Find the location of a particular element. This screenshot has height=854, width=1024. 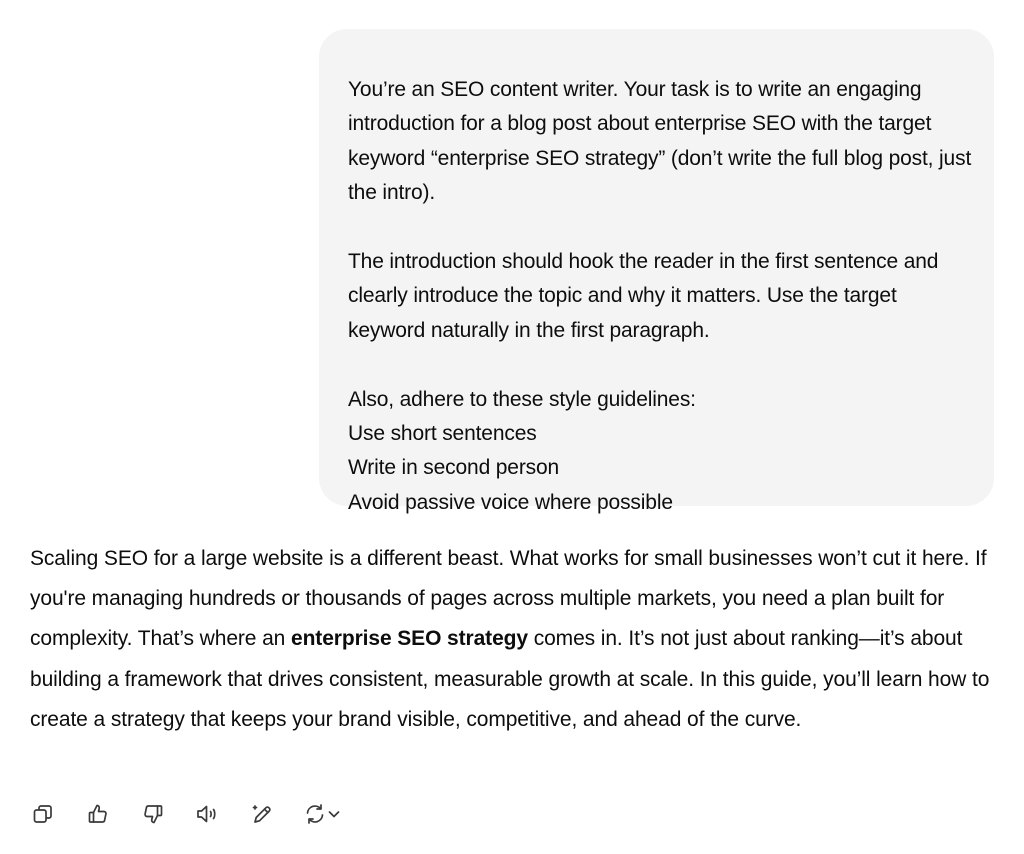

edit-button is located at coordinates (263, 814).